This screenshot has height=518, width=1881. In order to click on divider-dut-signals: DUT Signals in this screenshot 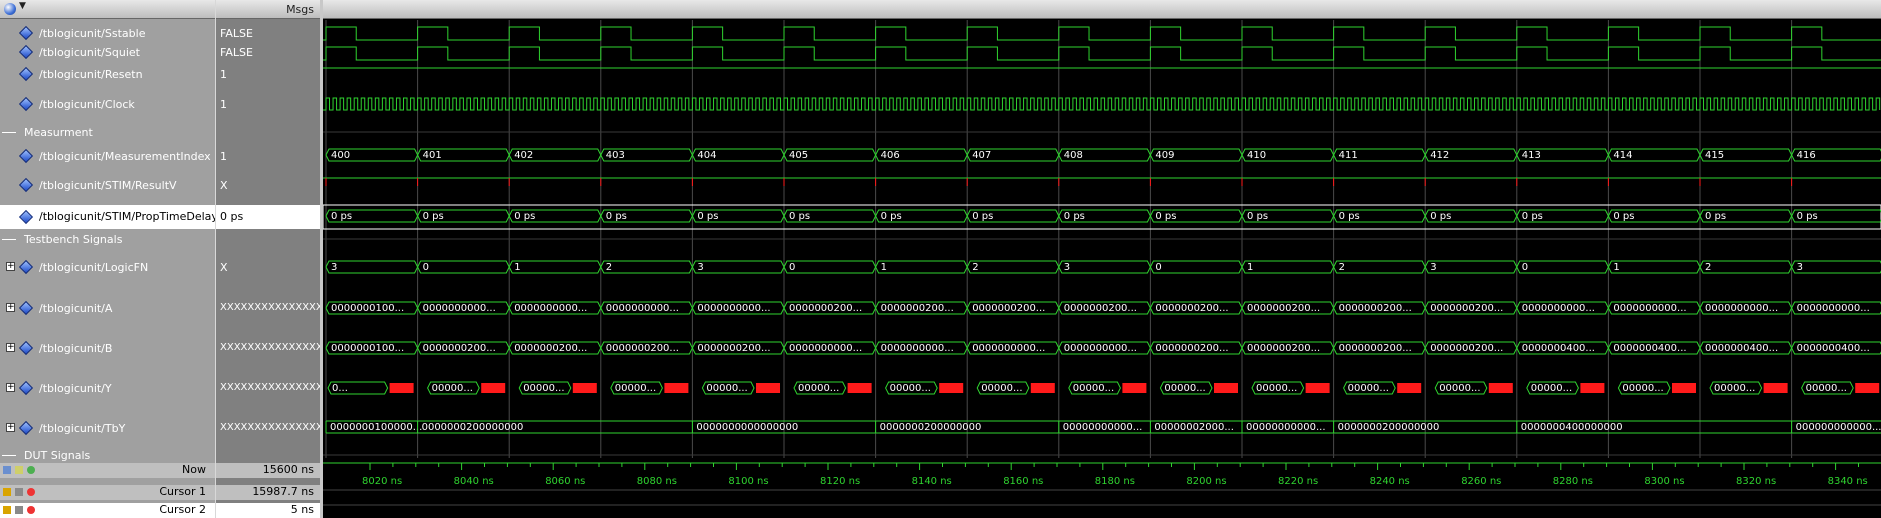, I will do `click(108, 455)`.